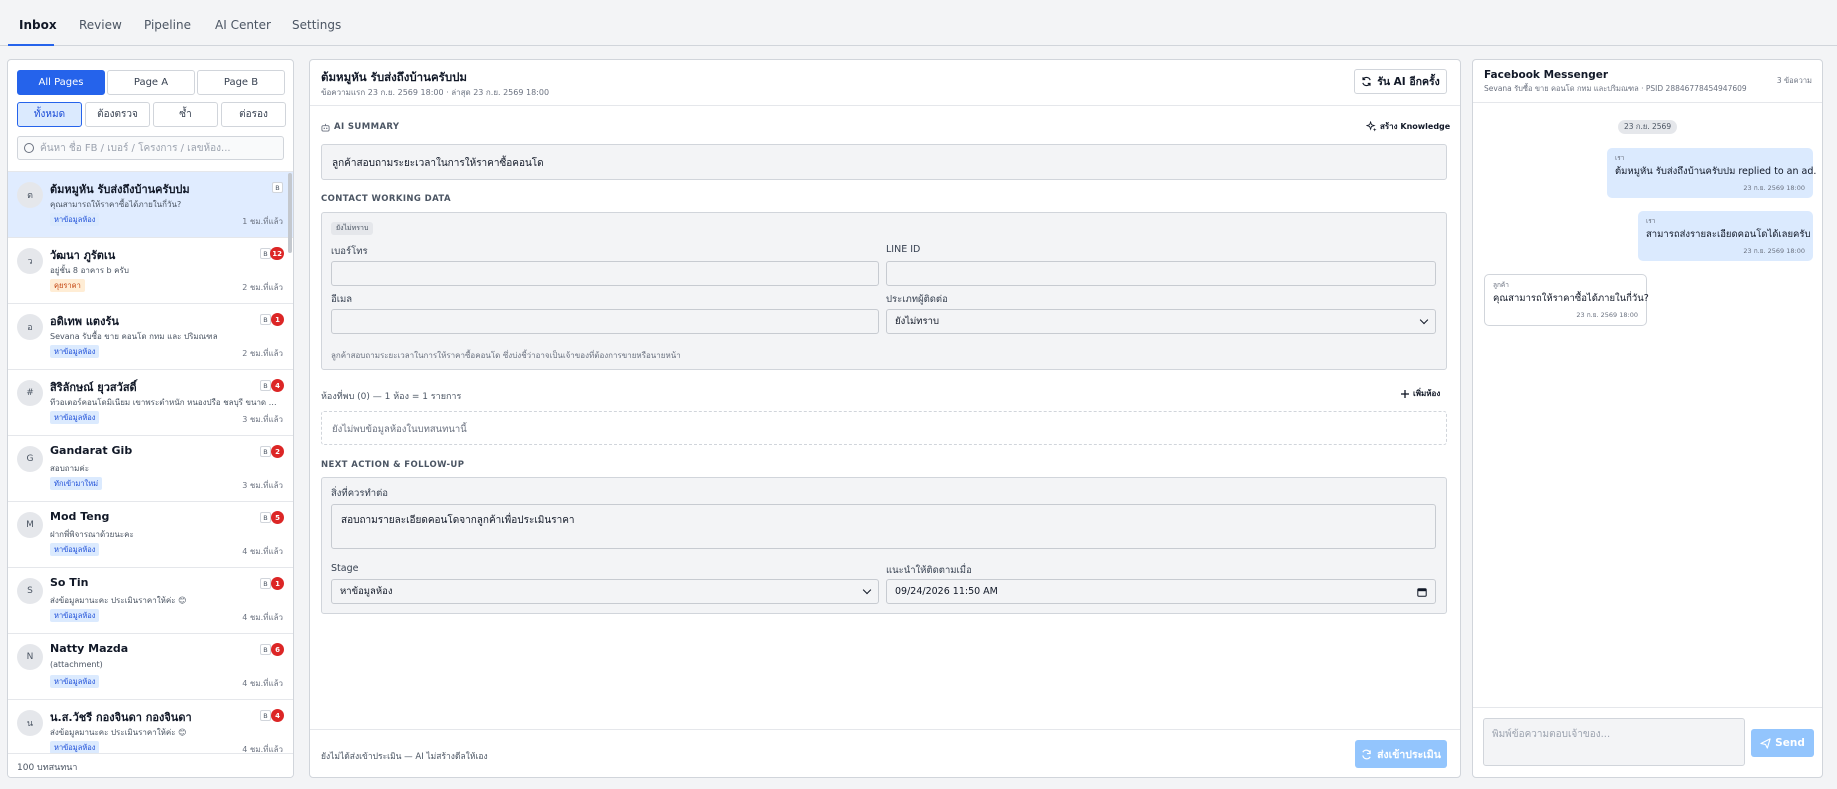 Image resolution: width=1837 pixels, height=789 pixels. I want to click on active-tab-indicator, so click(31, 45).